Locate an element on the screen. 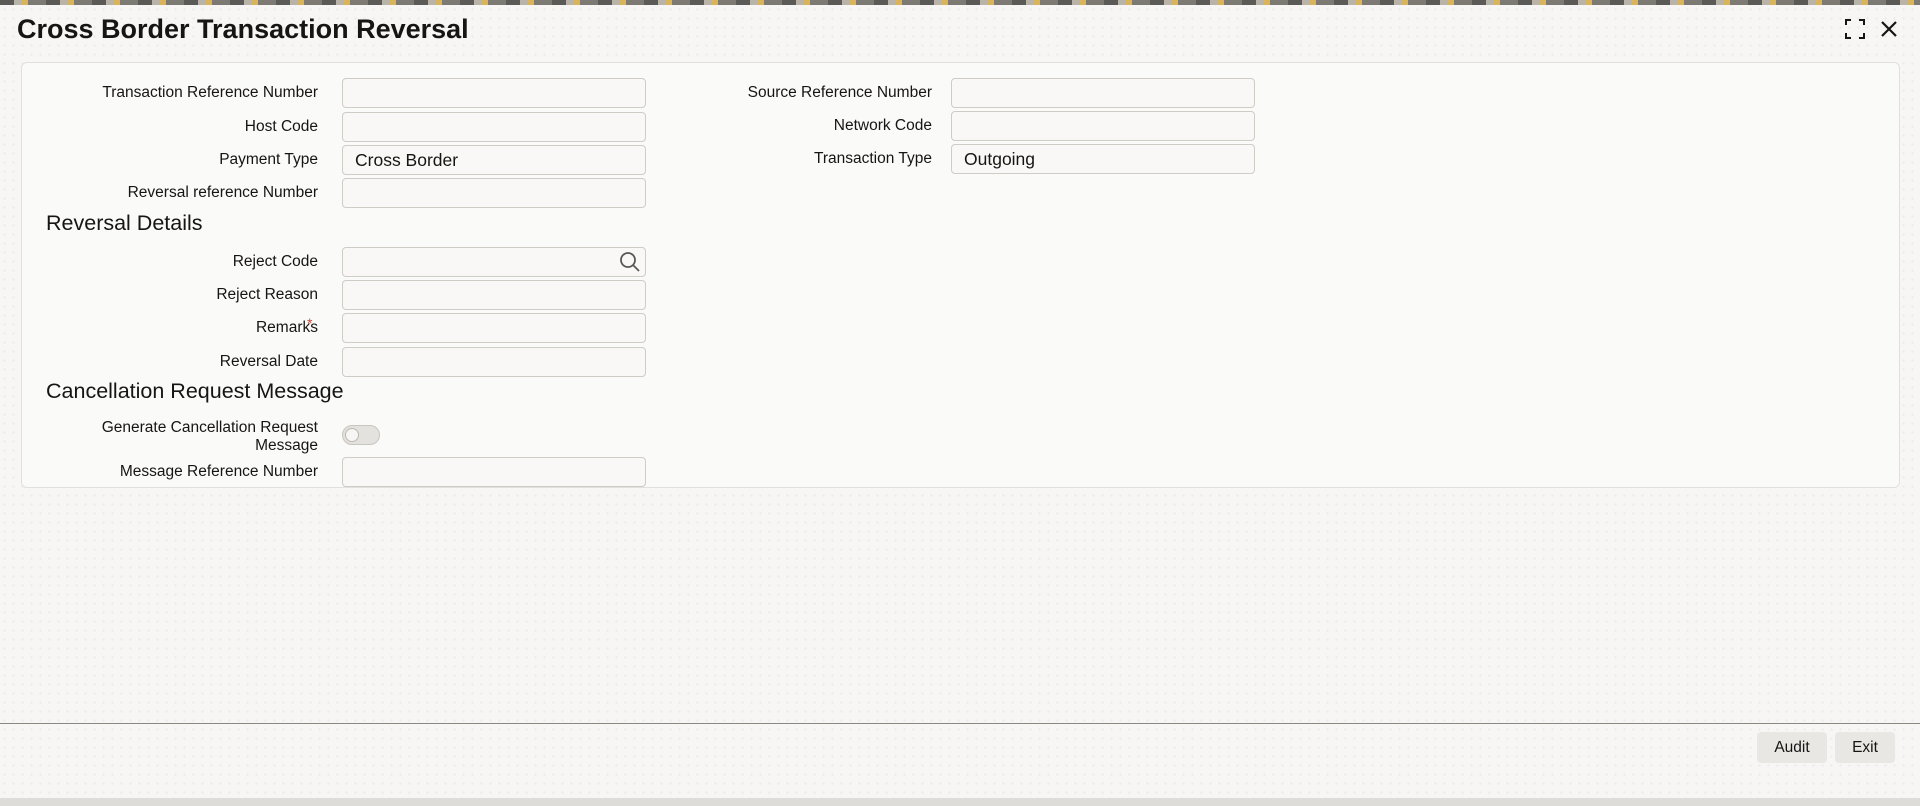 The height and width of the screenshot is (806, 1920). transaction-type-label: Transaction Type is located at coordinates (872, 158).